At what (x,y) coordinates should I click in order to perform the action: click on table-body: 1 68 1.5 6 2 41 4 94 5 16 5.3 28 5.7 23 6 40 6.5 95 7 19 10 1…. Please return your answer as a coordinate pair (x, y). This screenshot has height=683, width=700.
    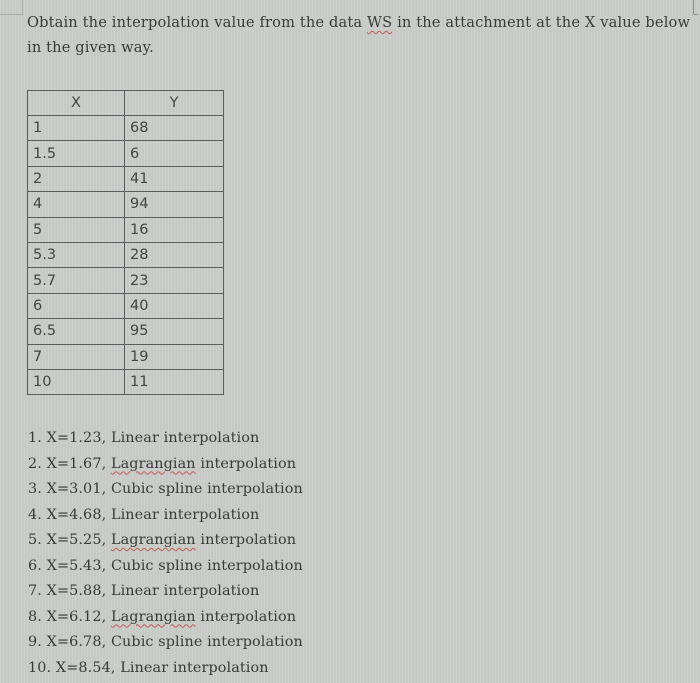
    Looking at the image, I should click on (125, 255).